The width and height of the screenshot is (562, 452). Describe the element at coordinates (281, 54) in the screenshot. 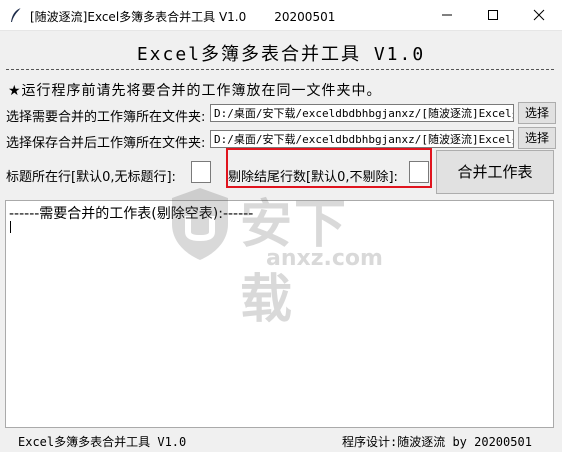

I see `app-title: Excel多簿多表合并工具 V1.0` at that location.